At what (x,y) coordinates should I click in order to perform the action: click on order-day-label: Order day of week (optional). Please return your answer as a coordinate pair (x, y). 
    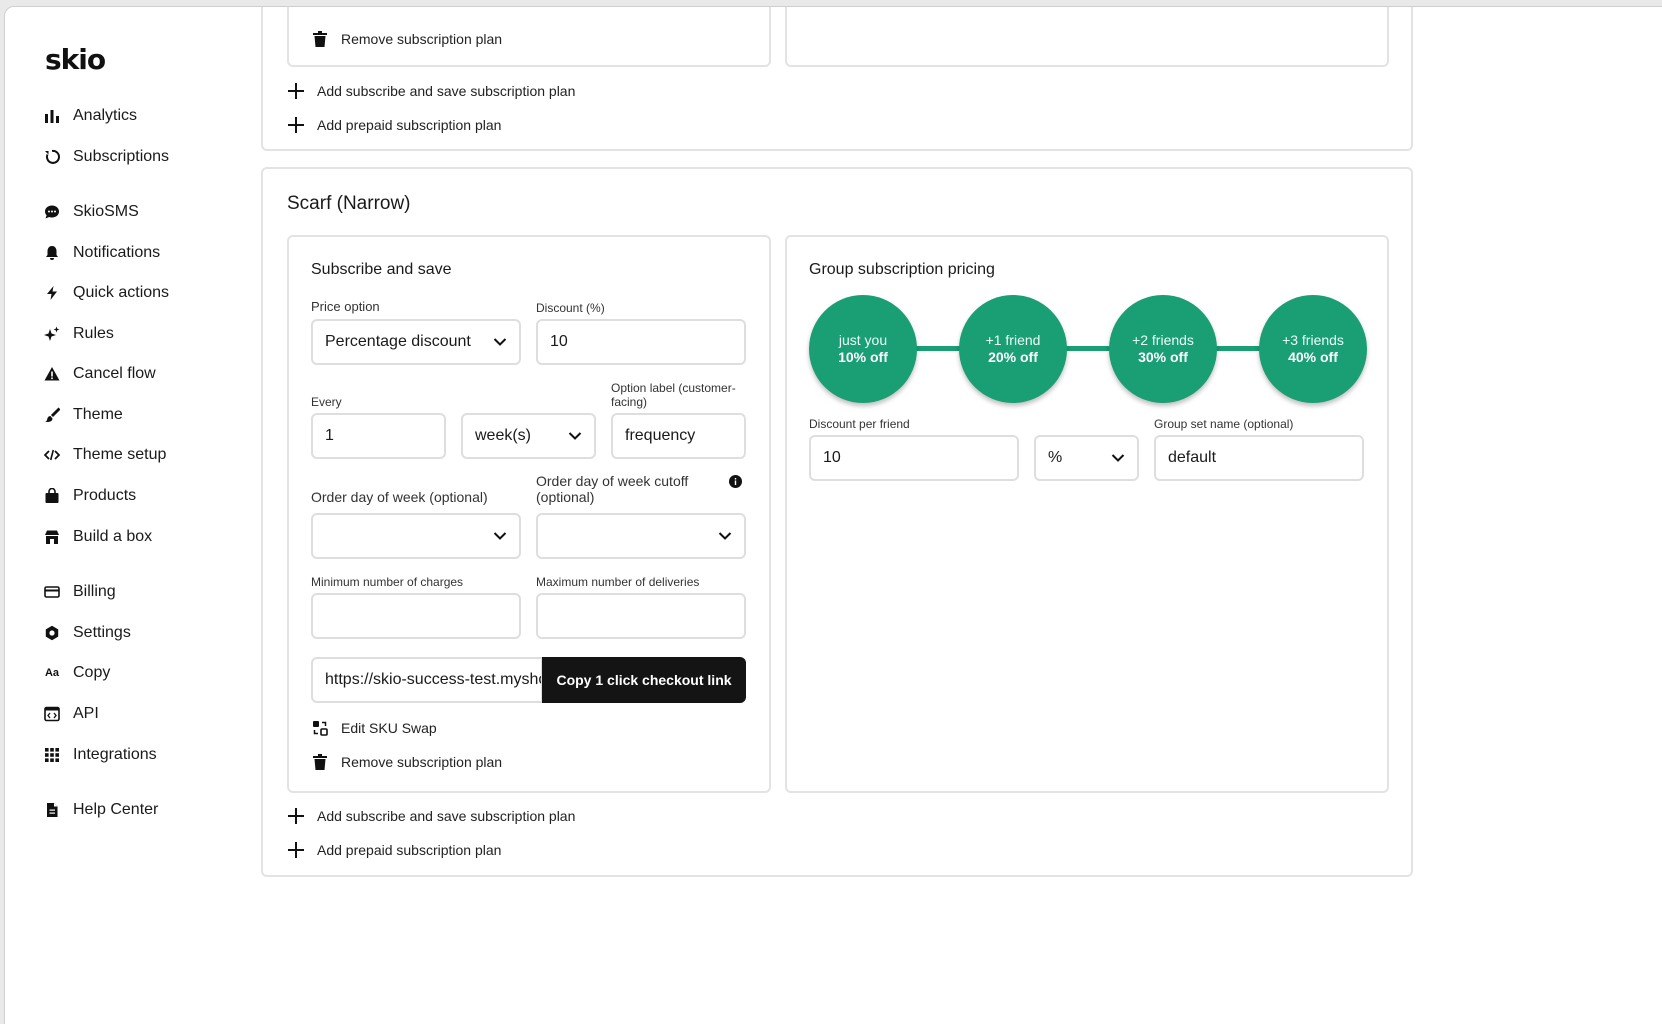
    Looking at the image, I should click on (399, 497).